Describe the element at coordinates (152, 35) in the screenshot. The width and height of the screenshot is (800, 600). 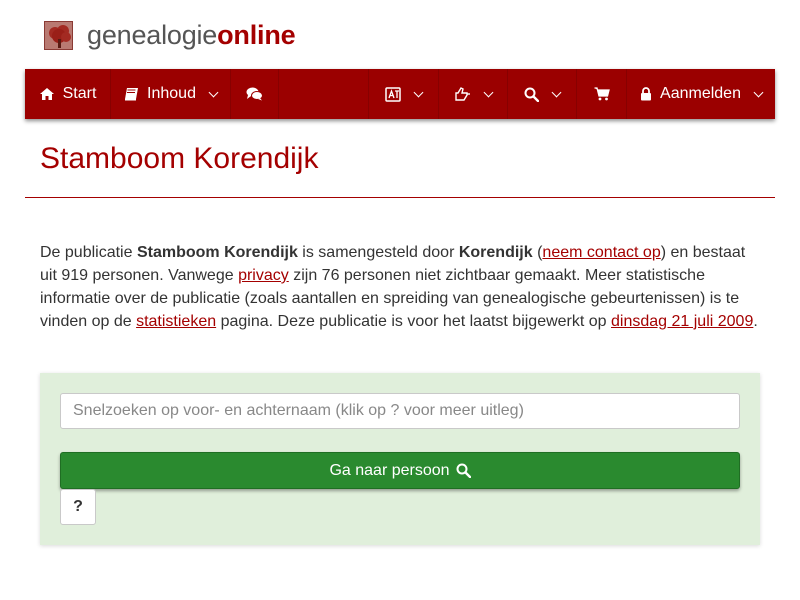
I see `logo-text-part1: genealogie` at that location.